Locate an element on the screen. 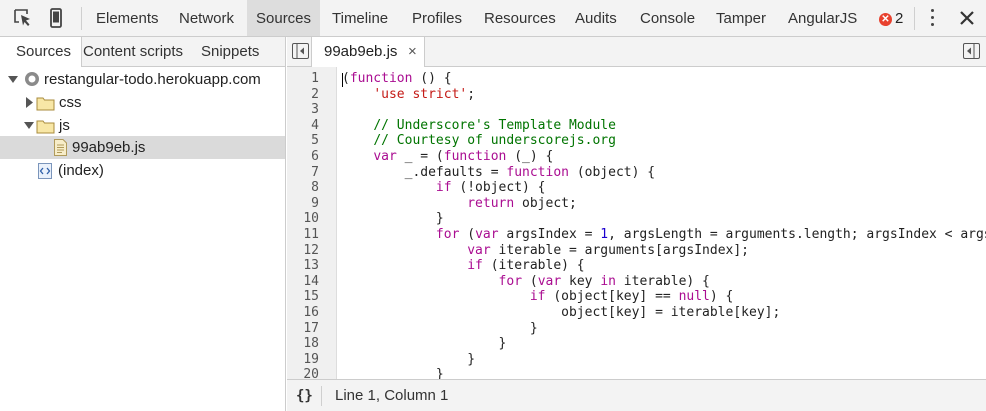  tree-item-css: css is located at coordinates (142, 102).